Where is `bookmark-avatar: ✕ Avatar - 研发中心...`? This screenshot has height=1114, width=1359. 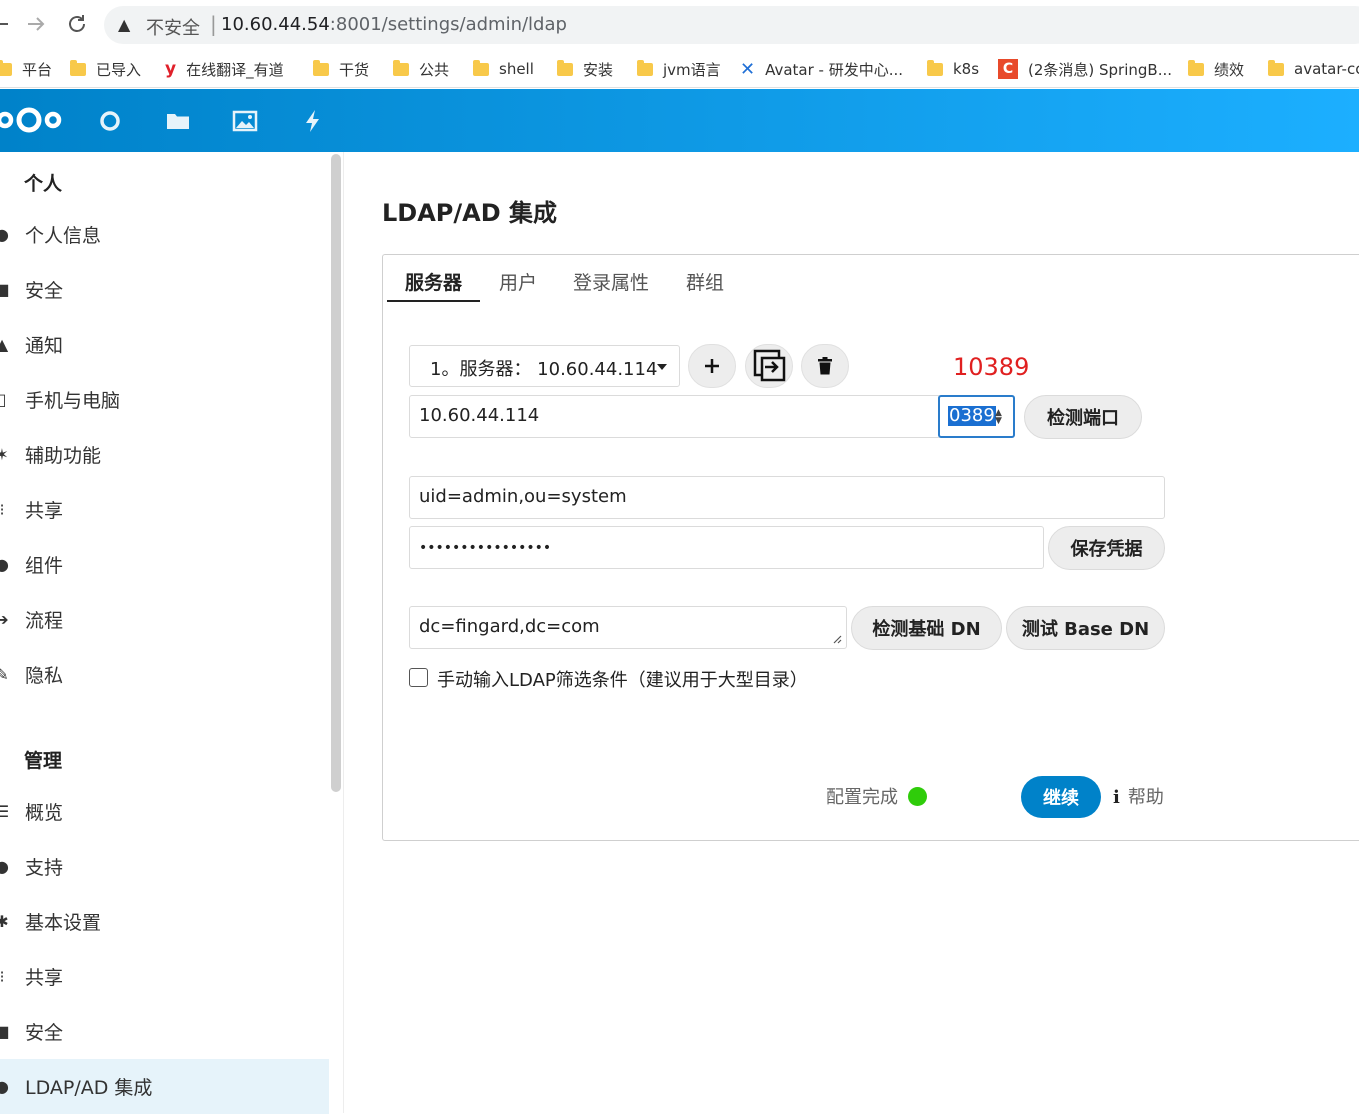 bookmark-avatar: ✕ Avatar - 研发中心... is located at coordinates (822, 68).